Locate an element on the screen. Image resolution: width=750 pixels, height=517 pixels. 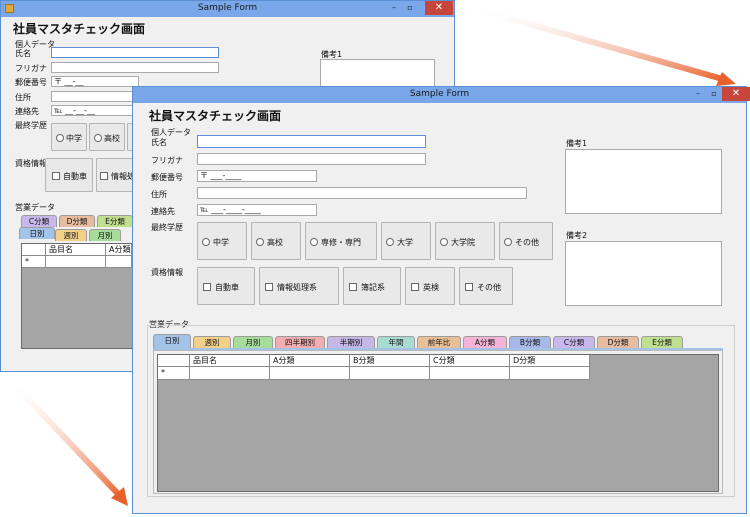
contact-input: ℡ ___-____-____ is located at coordinates (257, 210).